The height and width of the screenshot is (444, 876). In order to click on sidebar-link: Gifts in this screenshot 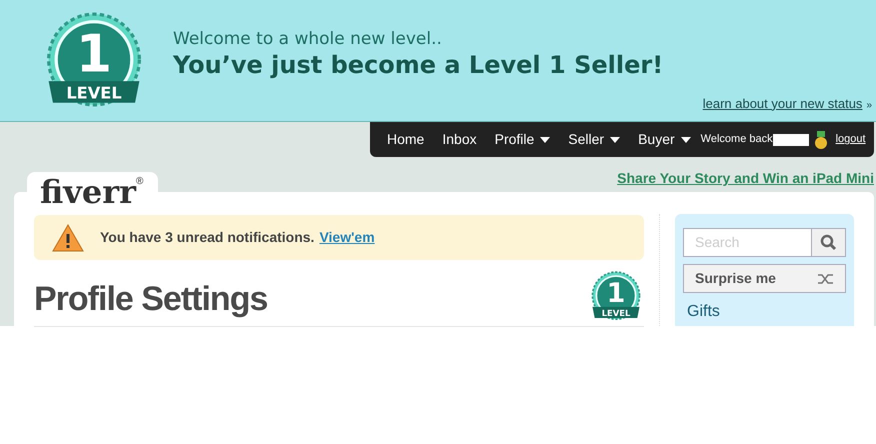, I will do `click(764, 312)`.